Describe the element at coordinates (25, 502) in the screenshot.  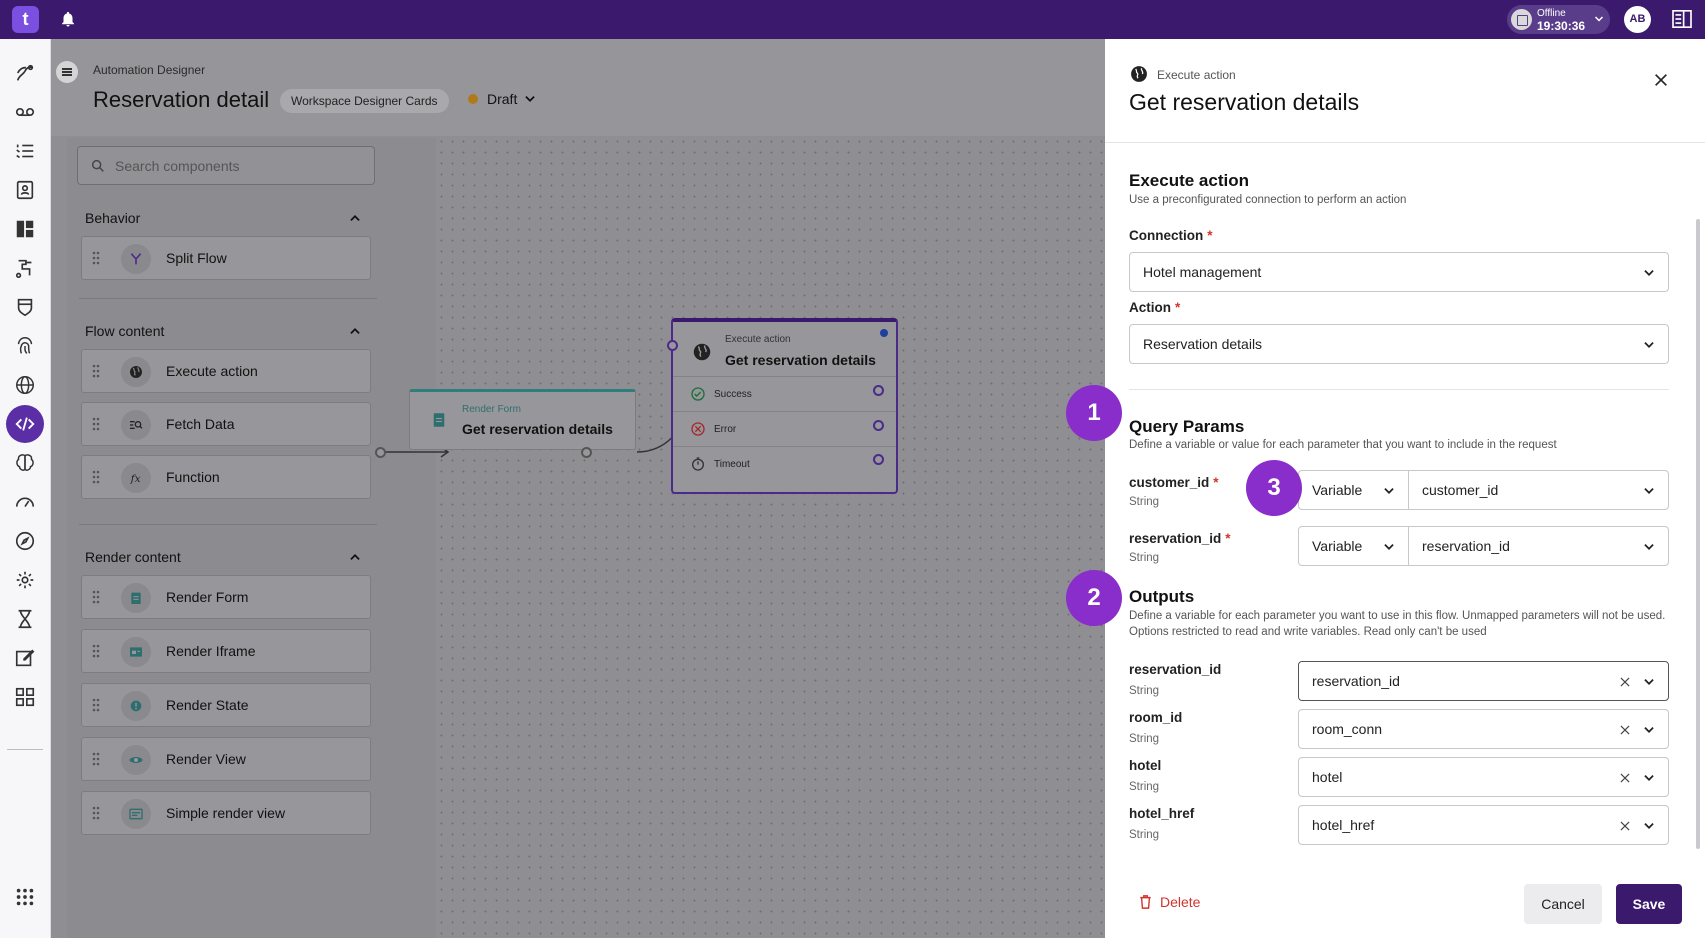
I see `speed-icon` at that location.